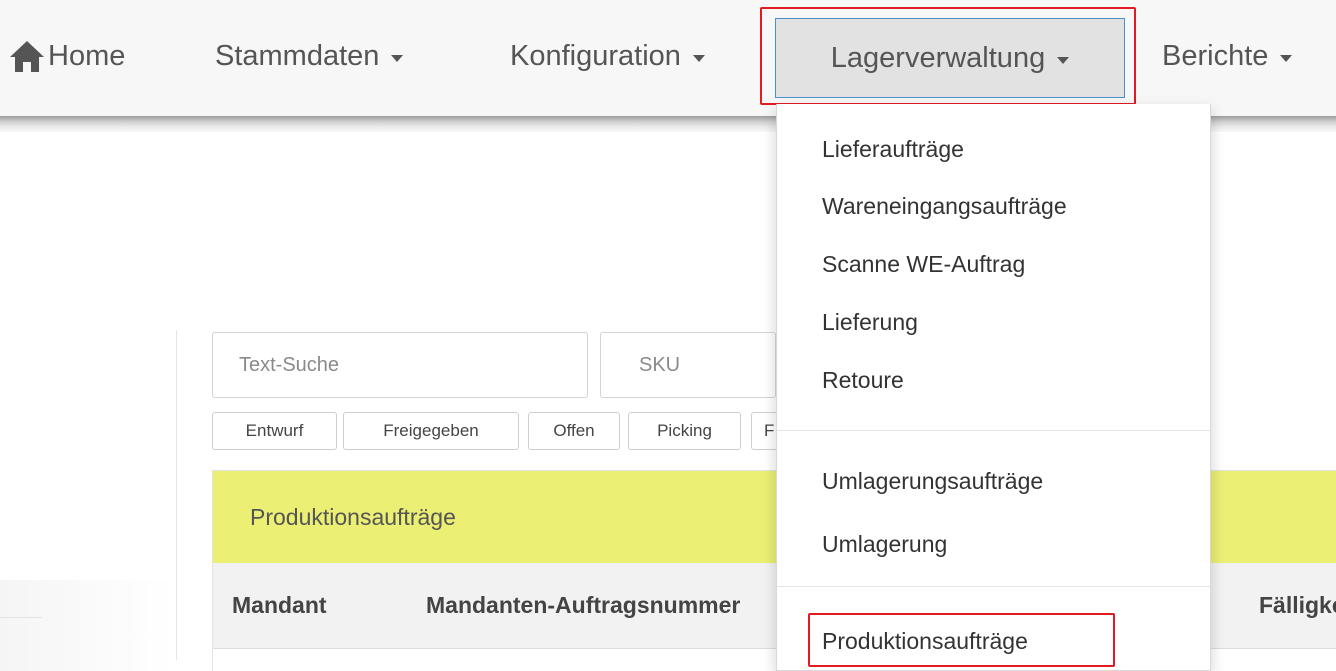 The image size is (1336, 671). What do you see at coordinates (944, 206) in the screenshot?
I see `menu-item-wareneingangsauftraege: Wareneingangsaufträge` at bounding box center [944, 206].